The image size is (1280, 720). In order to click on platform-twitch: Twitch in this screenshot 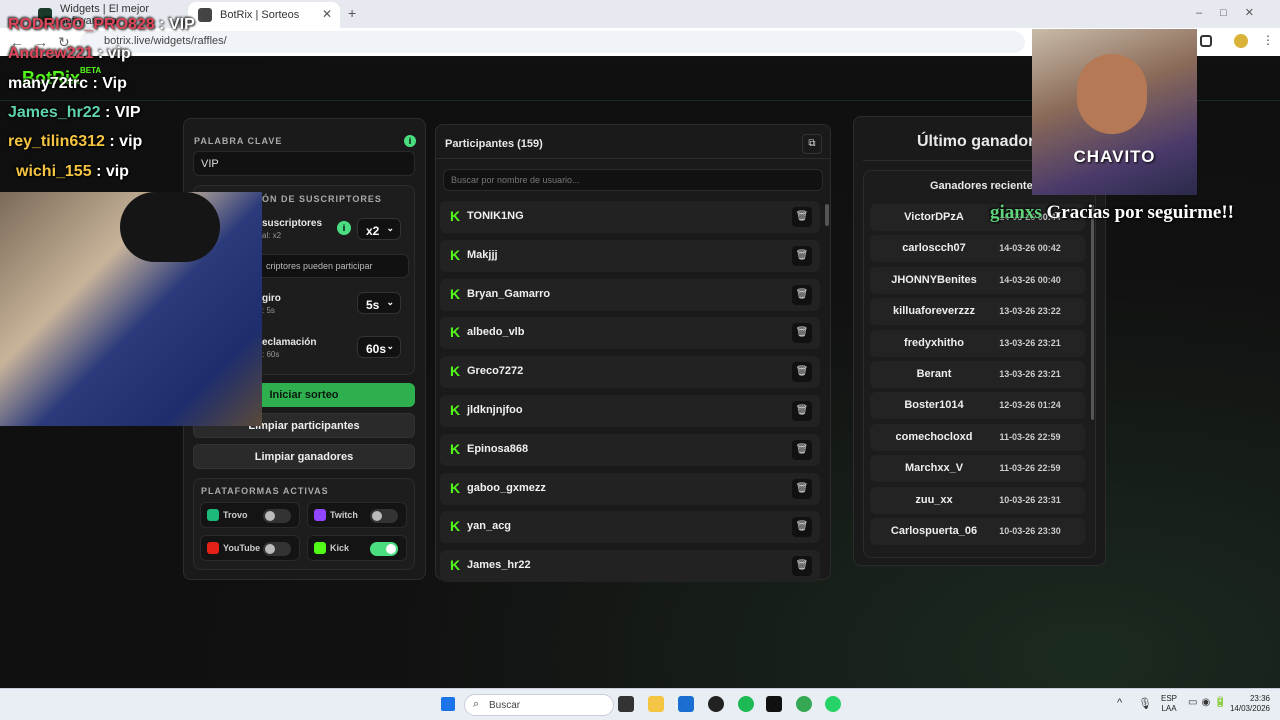, I will do `click(357, 515)`.